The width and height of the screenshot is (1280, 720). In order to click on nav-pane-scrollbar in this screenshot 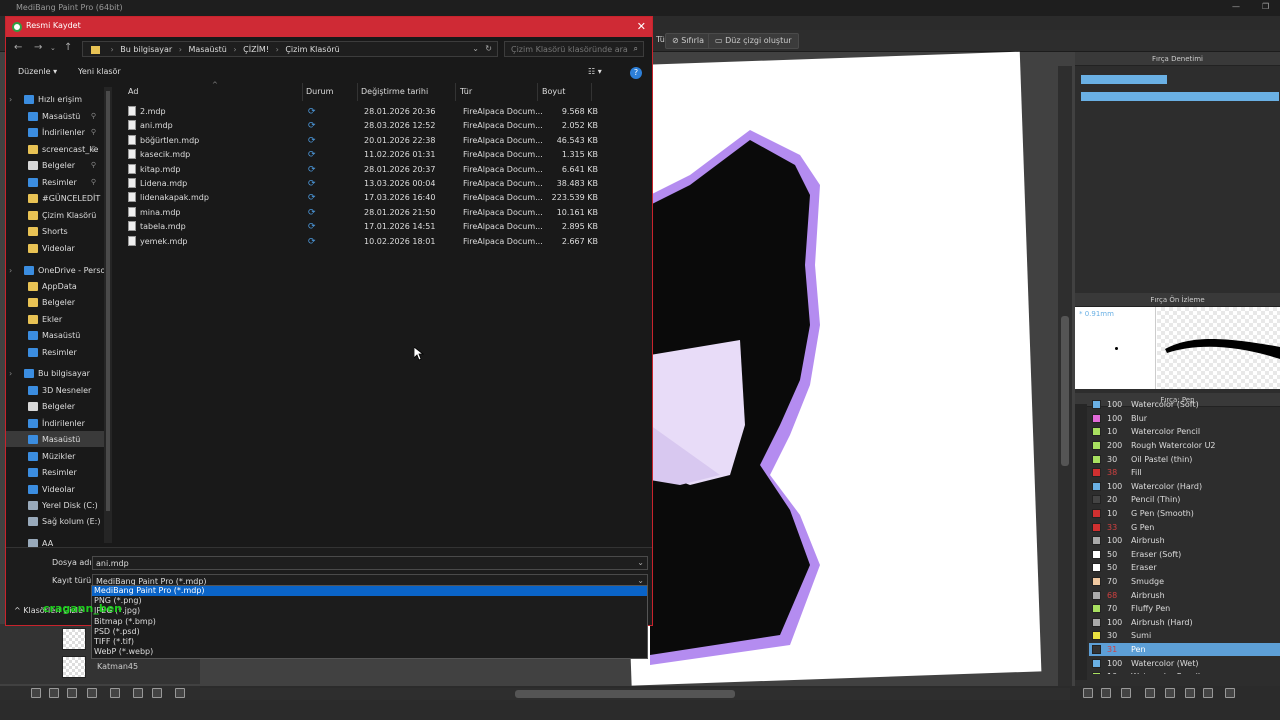, I will do `click(108, 315)`.